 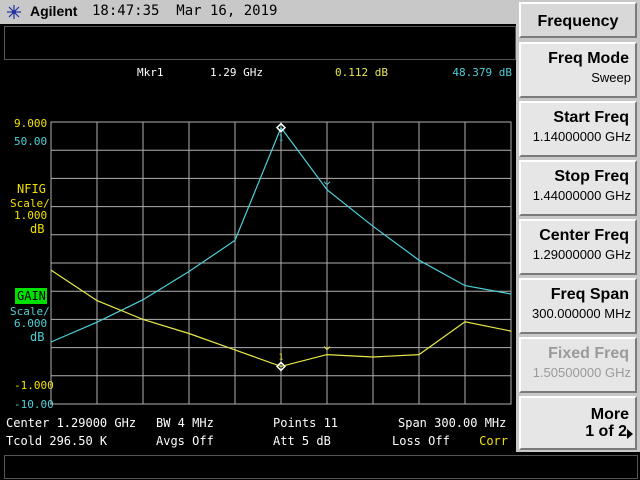 What do you see at coordinates (588, 58) in the screenshot?
I see `softkey-label: Freq Mode` at bounding box center [588, 58].